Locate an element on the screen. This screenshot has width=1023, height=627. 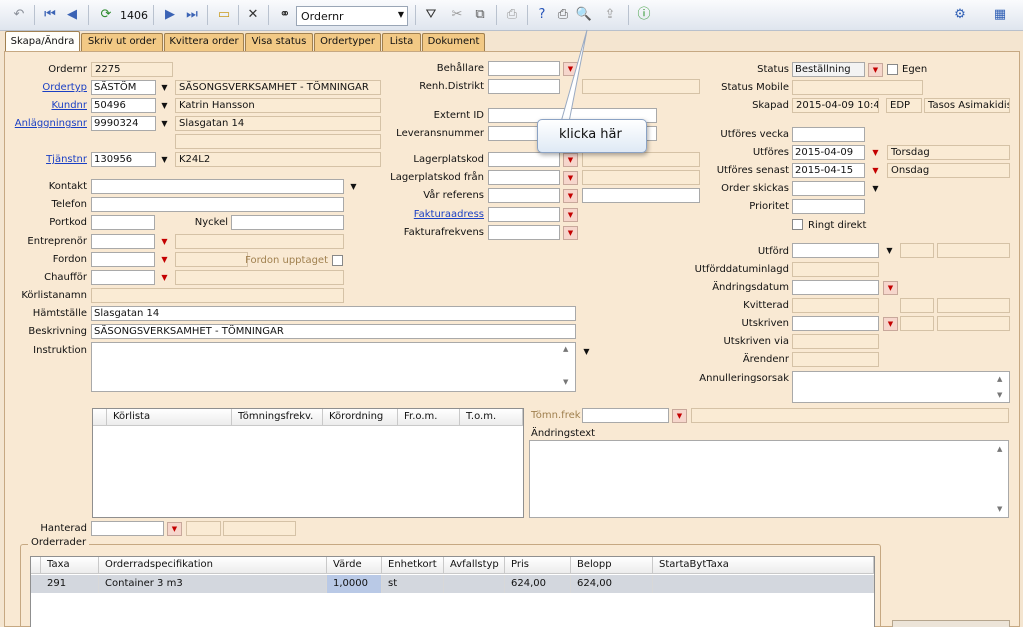
column-header: Enhetkort is located at coordinates (413, 565).